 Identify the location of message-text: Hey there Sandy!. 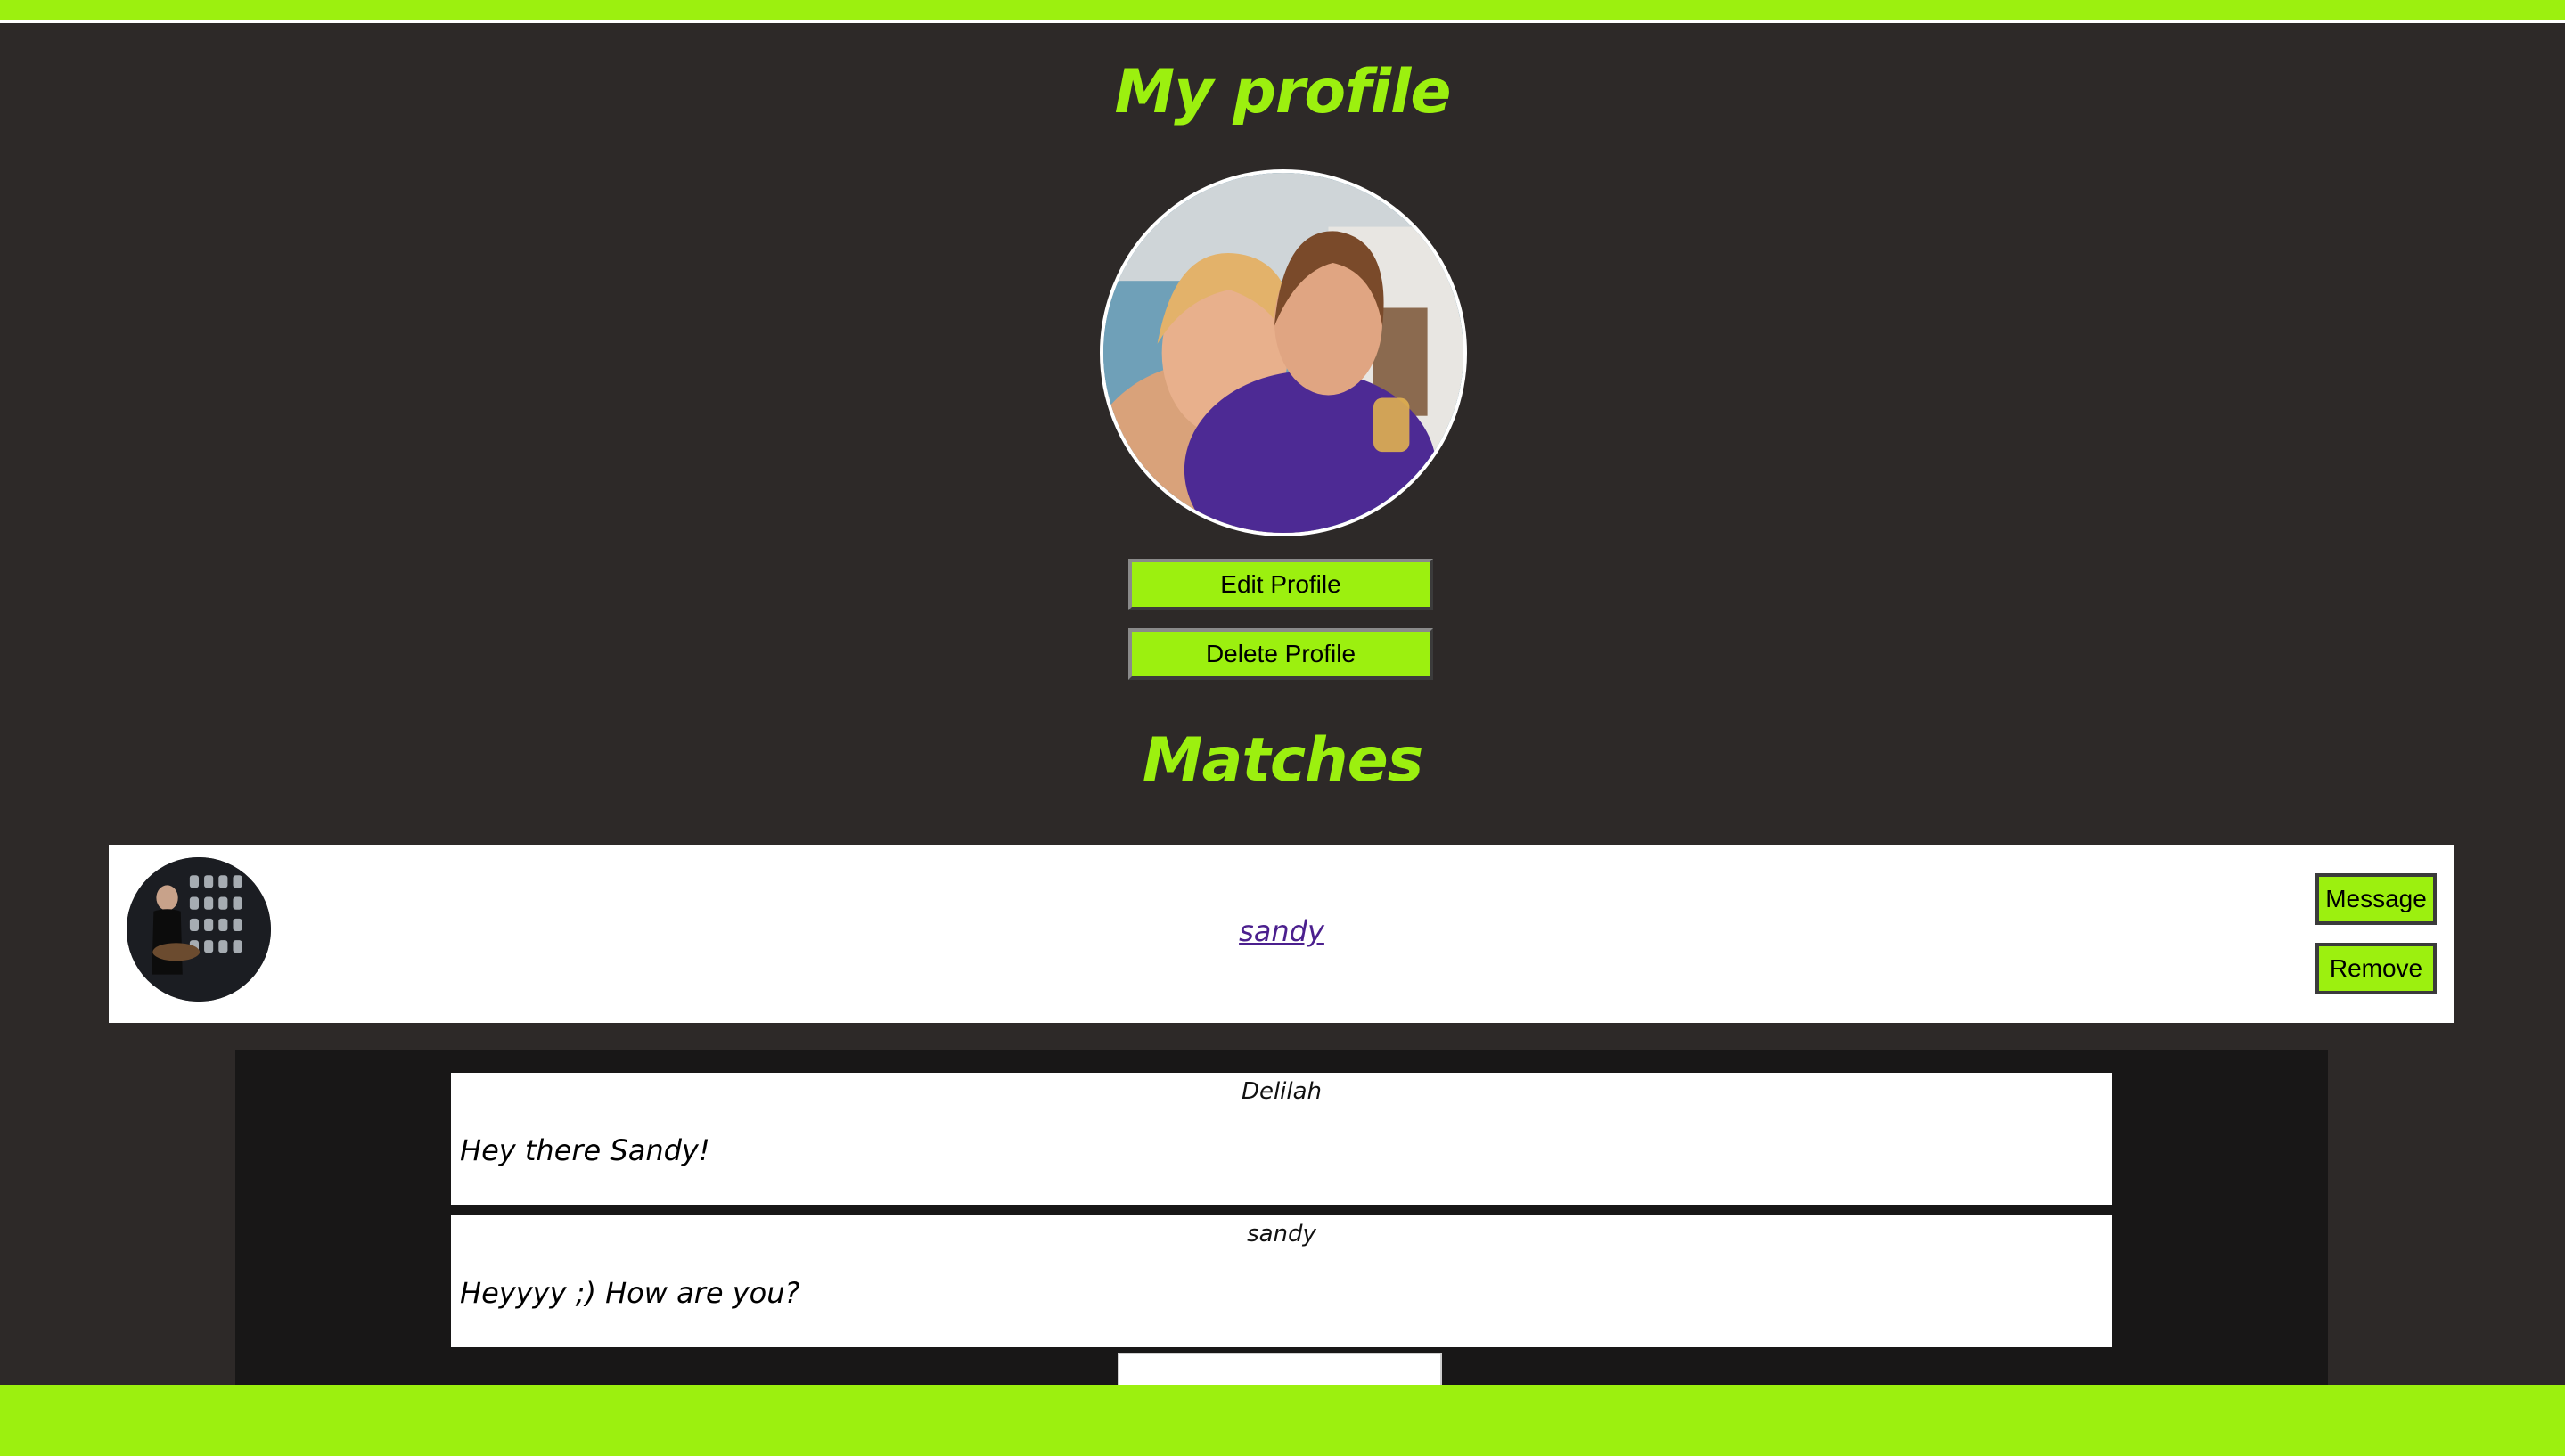
(585, 1150).